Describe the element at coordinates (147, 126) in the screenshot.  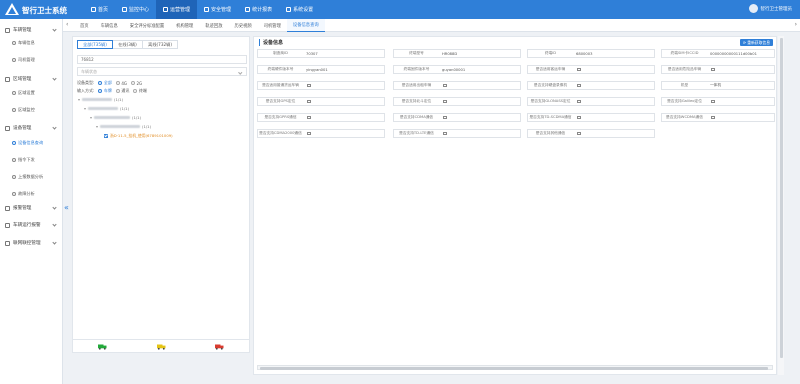
I see `tree-node-count: (1/1)` at that location.